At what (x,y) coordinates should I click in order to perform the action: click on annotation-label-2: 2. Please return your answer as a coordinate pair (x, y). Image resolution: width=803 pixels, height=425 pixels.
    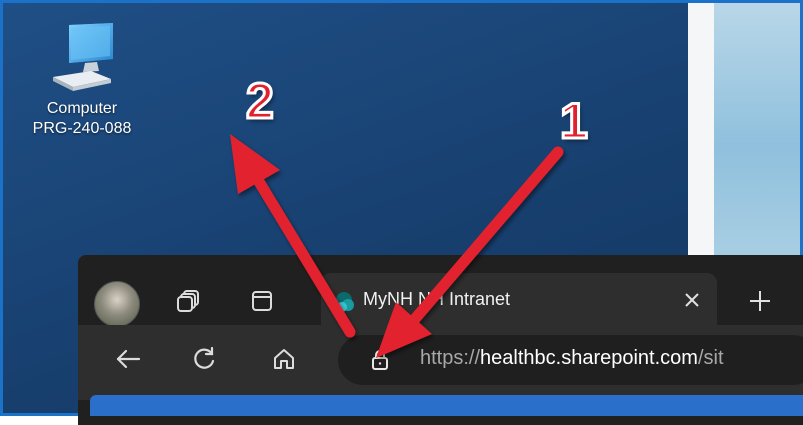
    Looking at the image, I should click on (260, 101).